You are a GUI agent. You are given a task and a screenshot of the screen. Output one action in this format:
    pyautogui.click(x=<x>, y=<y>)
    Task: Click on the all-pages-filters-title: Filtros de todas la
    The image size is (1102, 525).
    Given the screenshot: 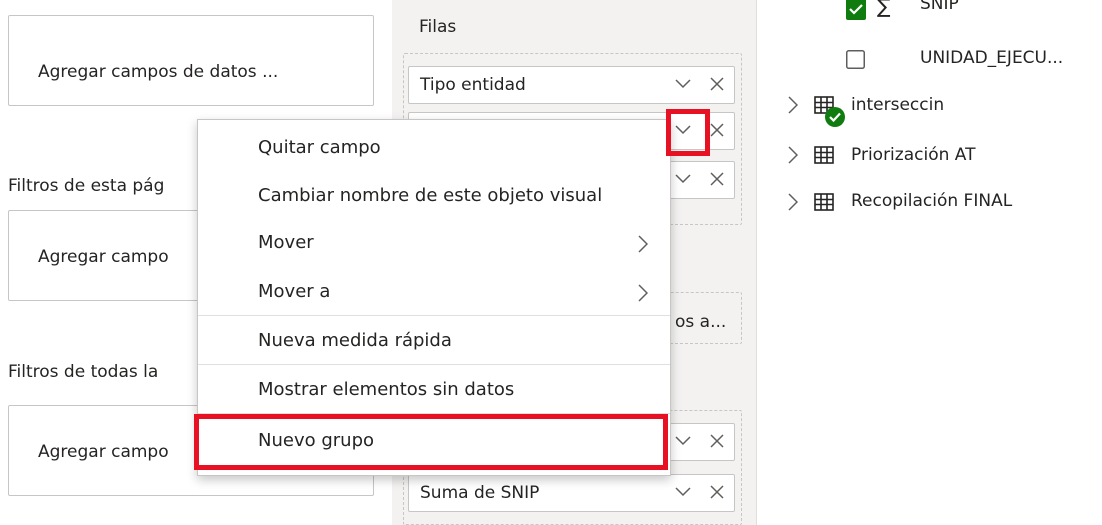 What is the action you would take?
    pyautogui.click(x=83, y=372)
    